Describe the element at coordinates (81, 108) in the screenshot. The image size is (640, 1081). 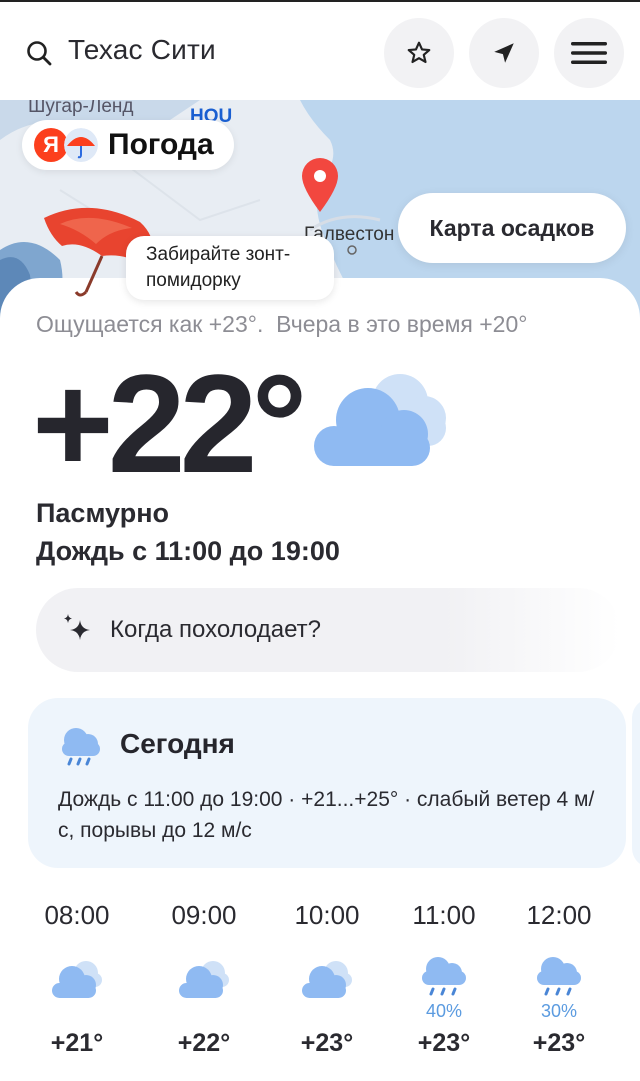
I see `map-label-sugar-land: Шугар-Ленд` at that location.